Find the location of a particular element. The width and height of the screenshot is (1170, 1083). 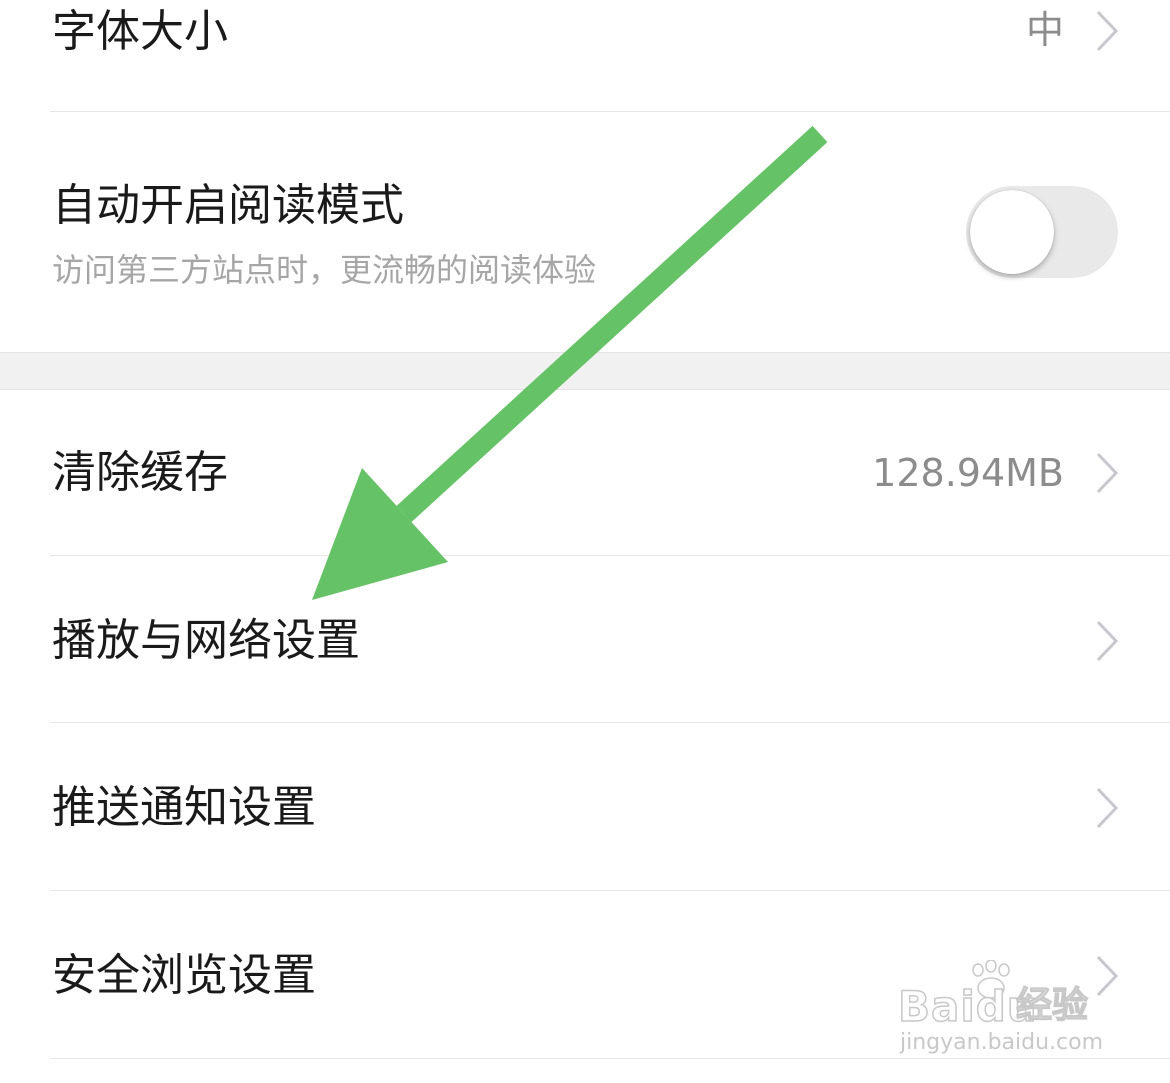

font-size-label: 字体大小 is located at coordinates (140, 31).